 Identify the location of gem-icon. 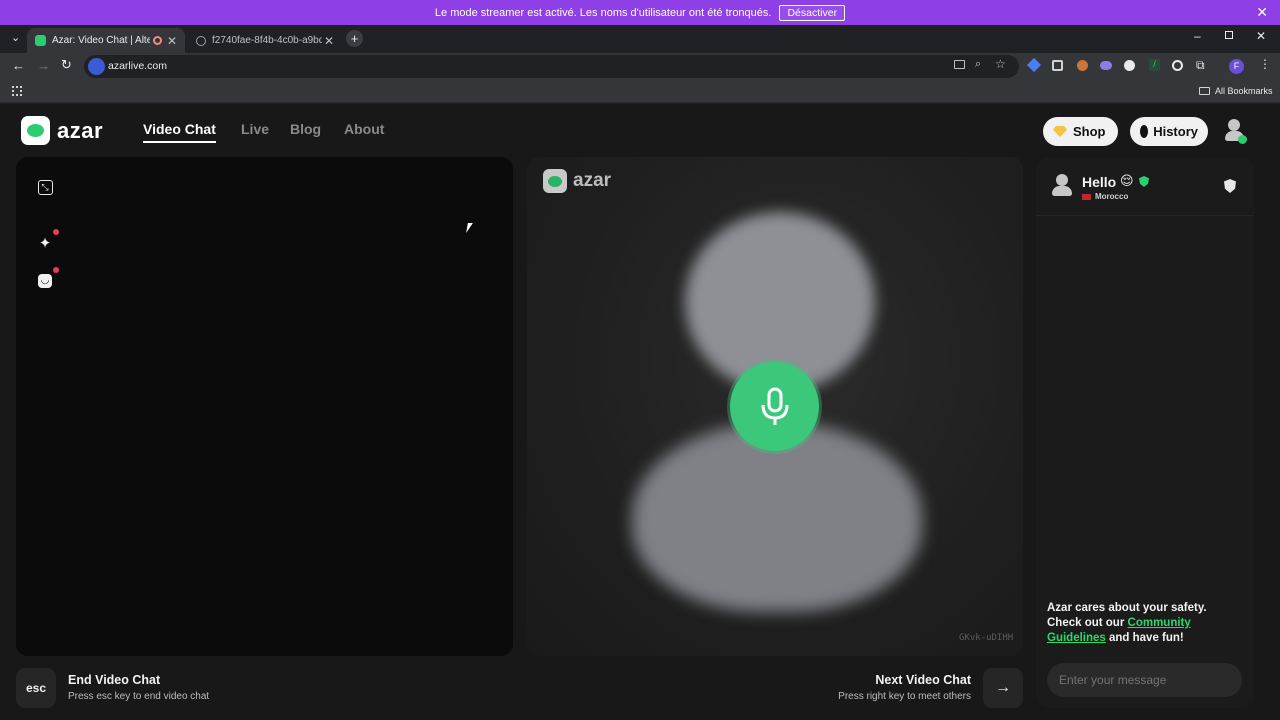
(1060, 131).